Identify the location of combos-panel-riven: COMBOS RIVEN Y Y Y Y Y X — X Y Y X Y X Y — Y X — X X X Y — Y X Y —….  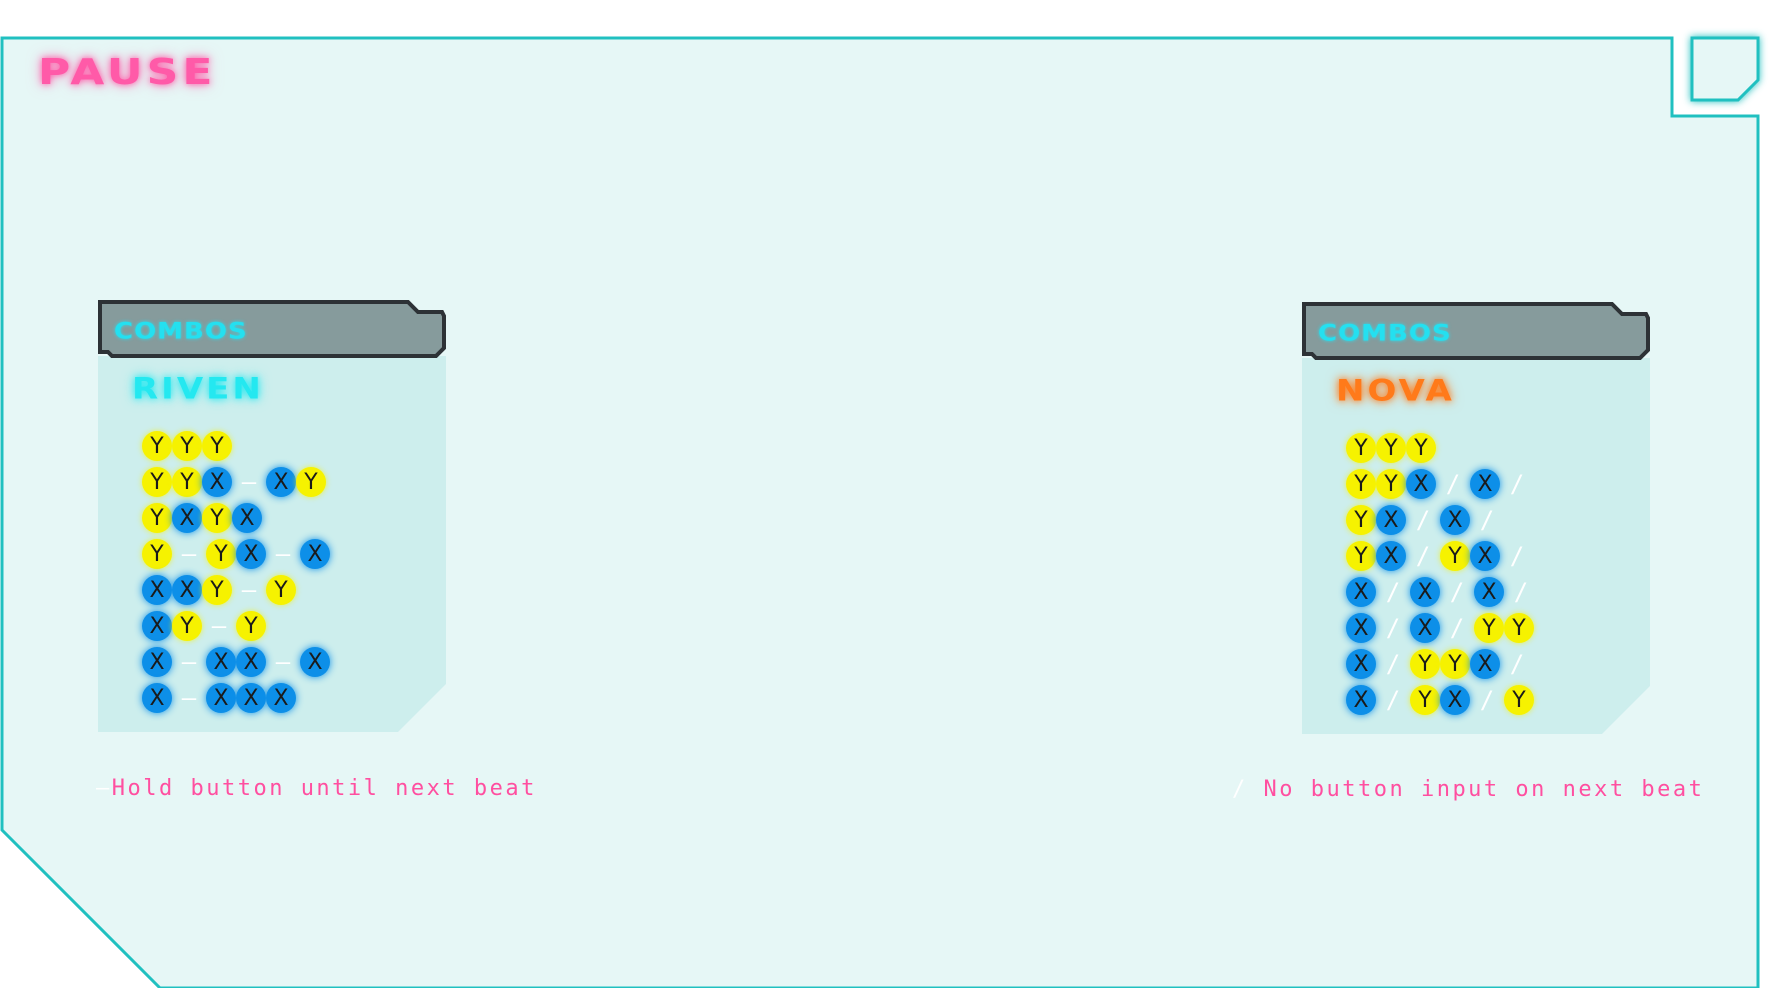
(272, 517).